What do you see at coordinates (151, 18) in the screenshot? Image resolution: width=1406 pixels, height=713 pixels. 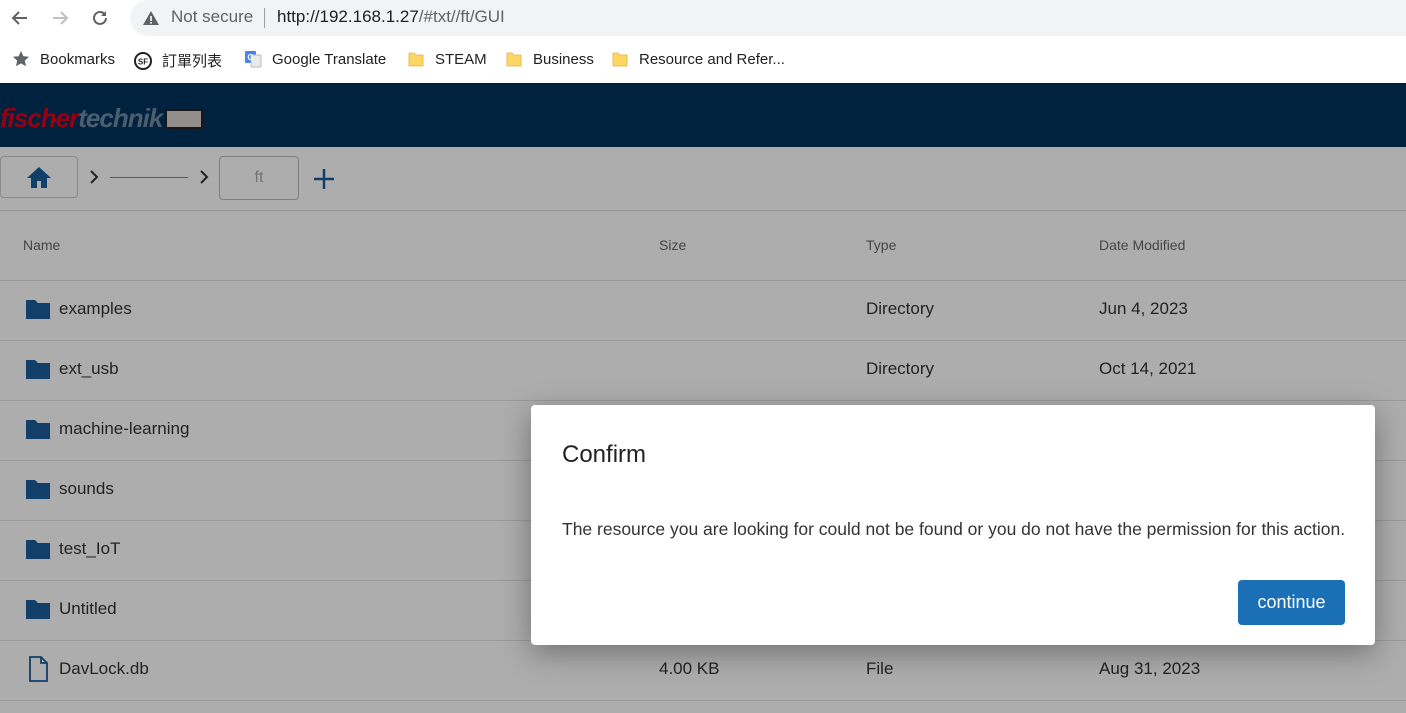 I see `warning-icon` at bounding box center [151, 18].